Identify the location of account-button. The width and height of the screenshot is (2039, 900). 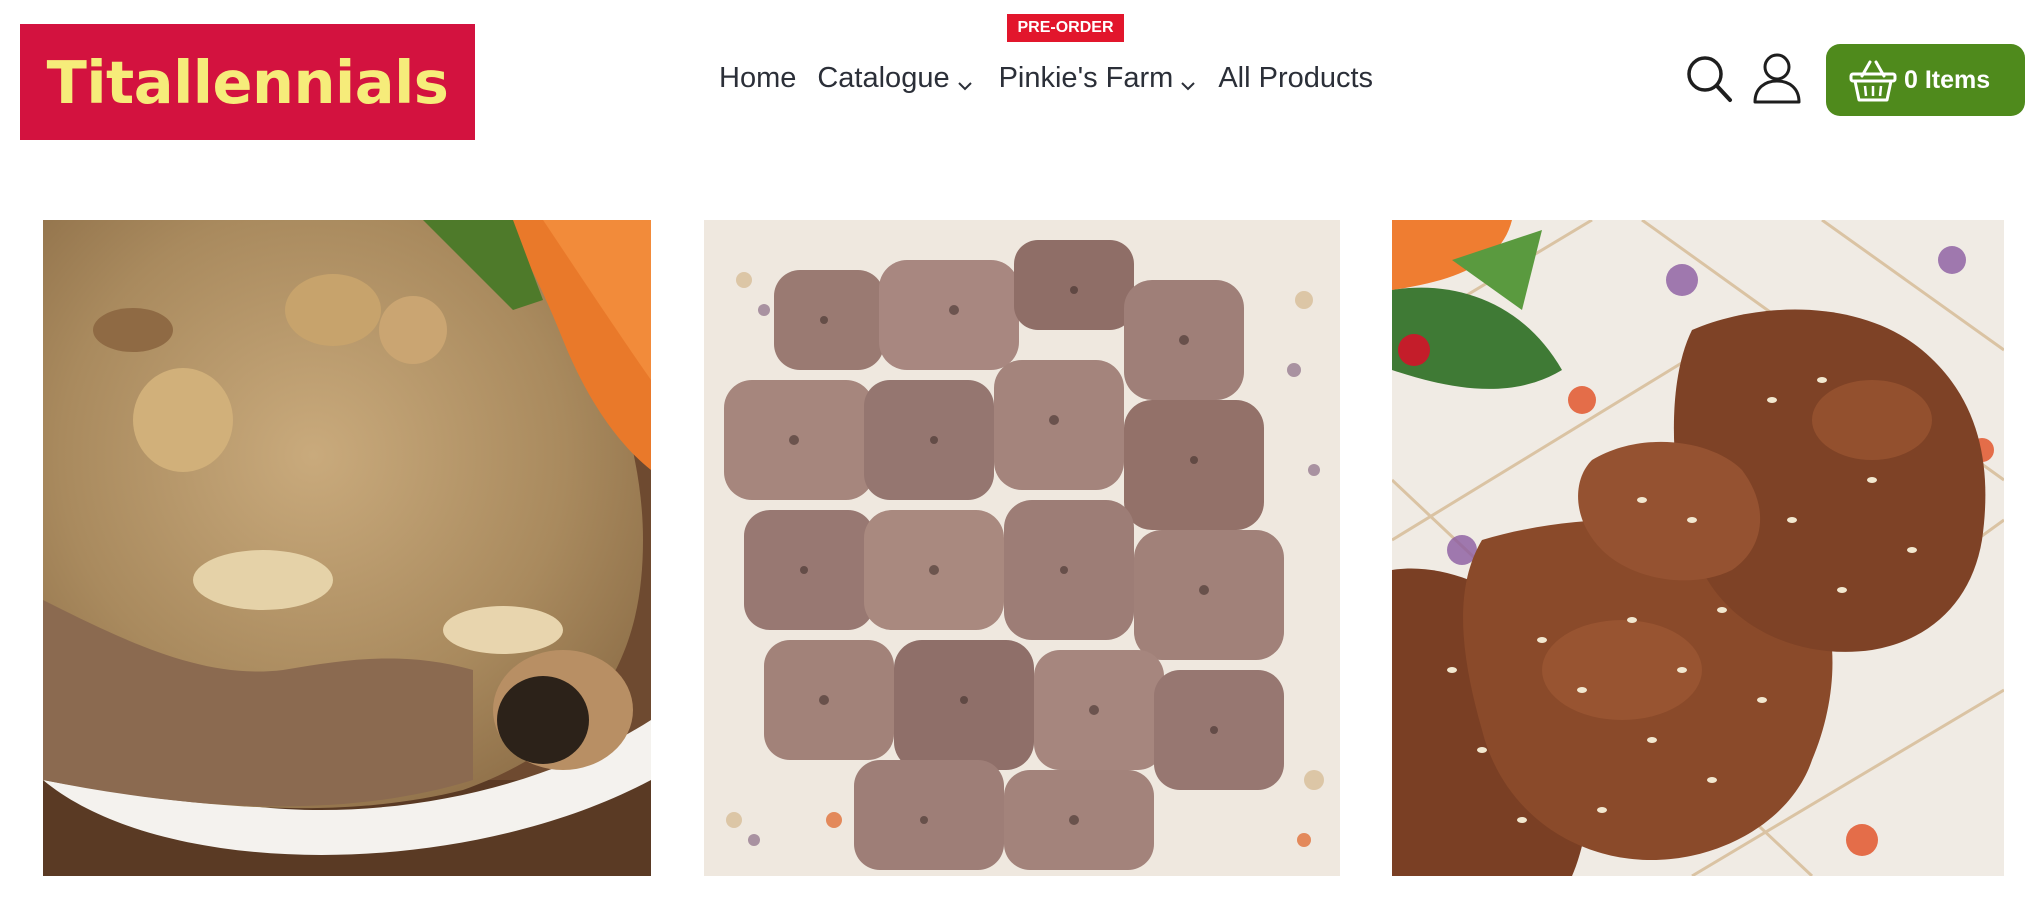
(1777, 80).